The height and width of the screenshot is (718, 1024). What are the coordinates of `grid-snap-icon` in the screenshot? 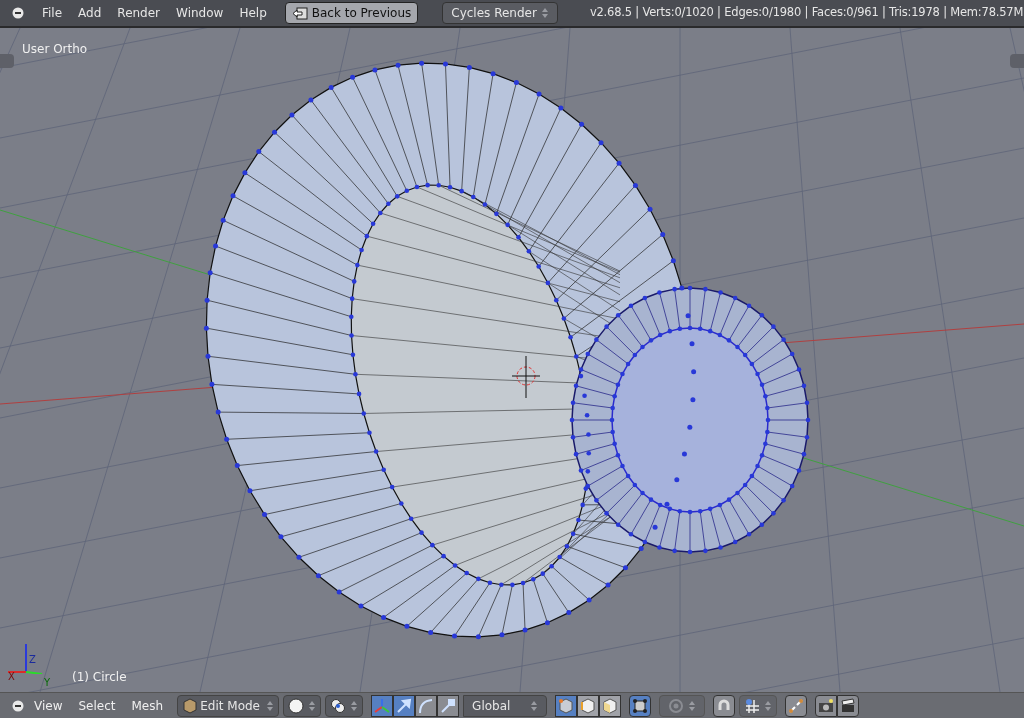 It's located at (752, 705).